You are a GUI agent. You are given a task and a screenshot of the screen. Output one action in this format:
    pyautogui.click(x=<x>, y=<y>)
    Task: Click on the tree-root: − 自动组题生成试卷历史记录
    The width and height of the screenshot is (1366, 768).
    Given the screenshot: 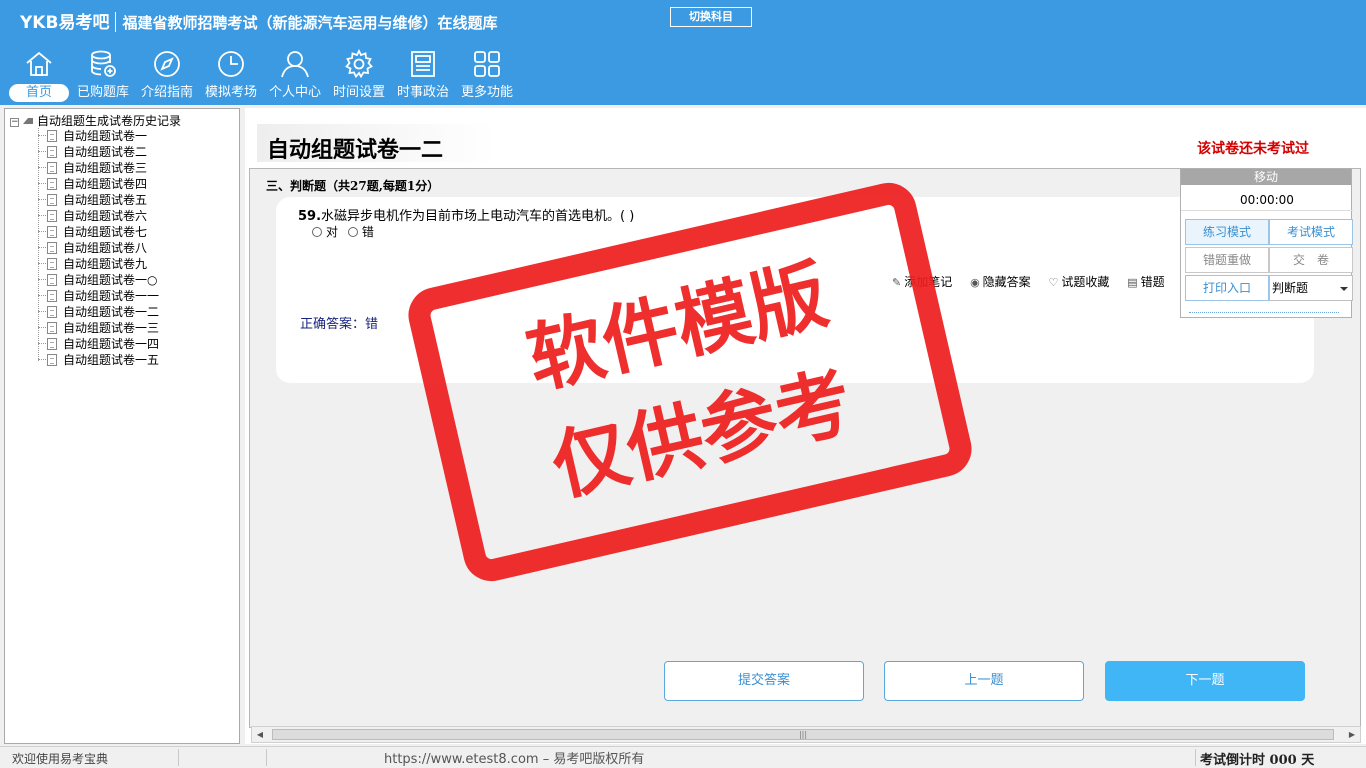 What is the action you would take?
    pyautogui.click(x=95, y=120)
    